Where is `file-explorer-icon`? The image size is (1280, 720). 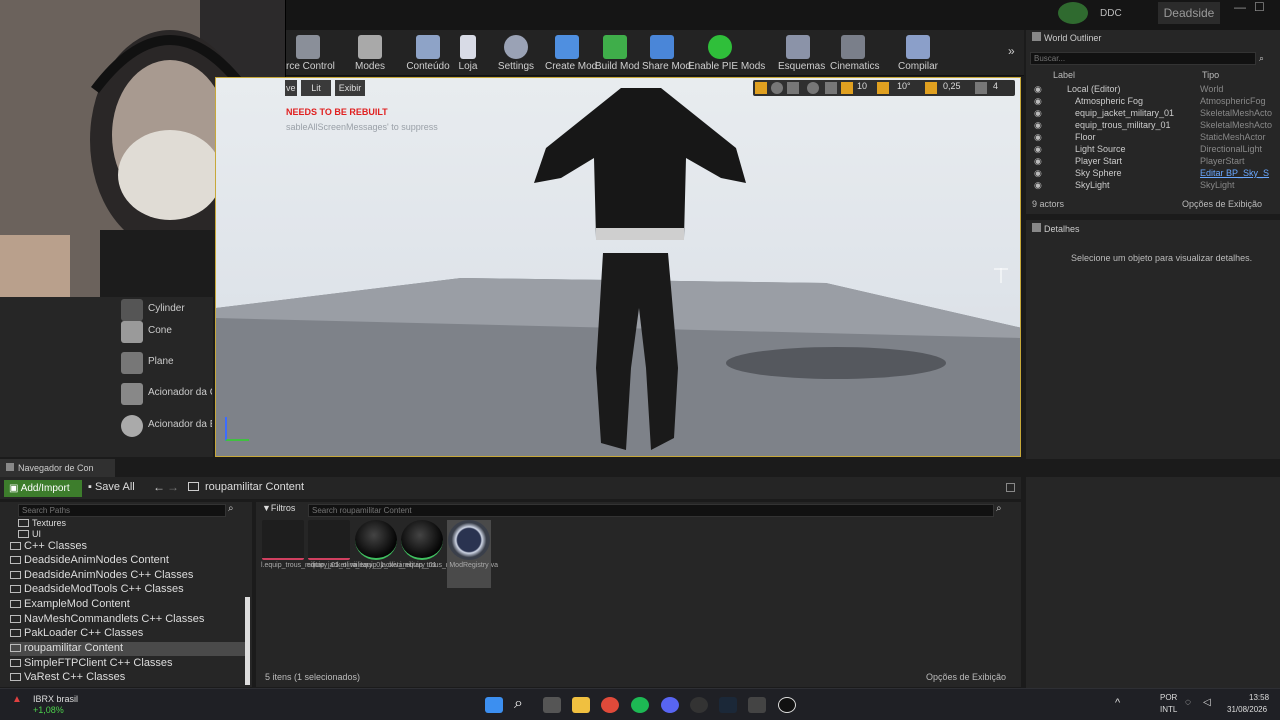
file-explorer-icon is located at coordinates (581, 705).